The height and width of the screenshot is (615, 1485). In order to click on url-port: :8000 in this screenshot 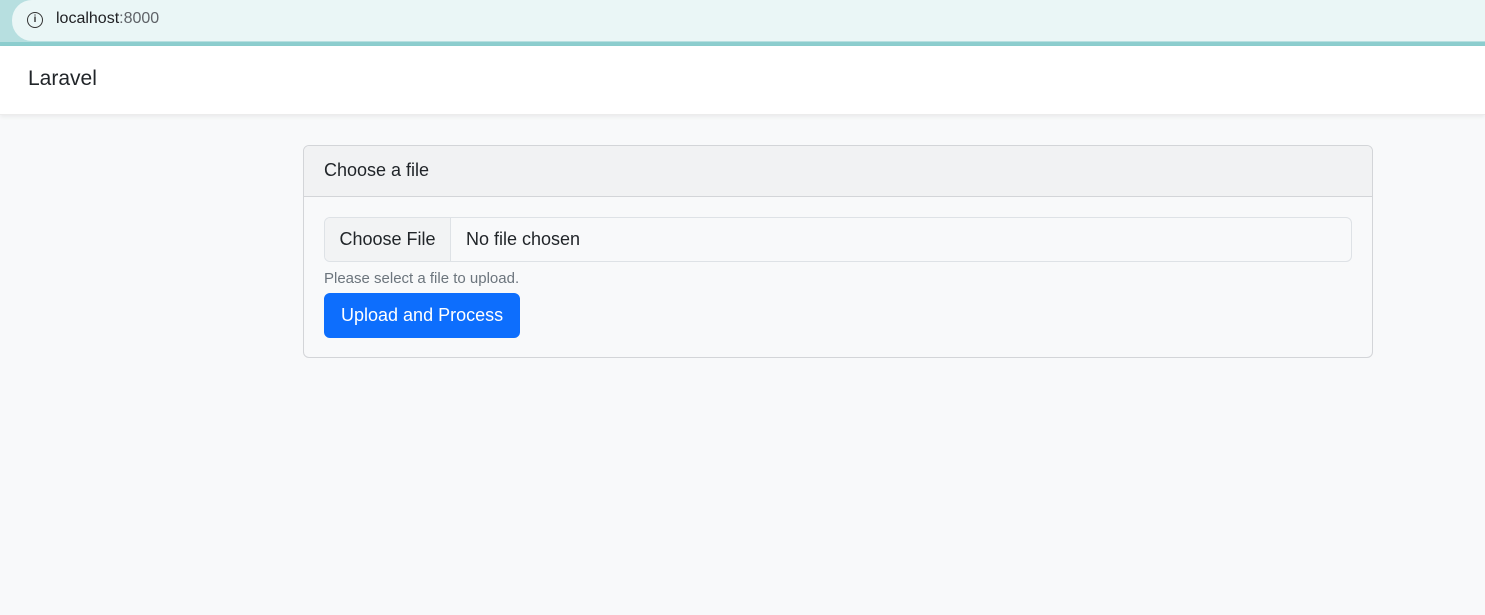, I will do `click(139, 18)`.